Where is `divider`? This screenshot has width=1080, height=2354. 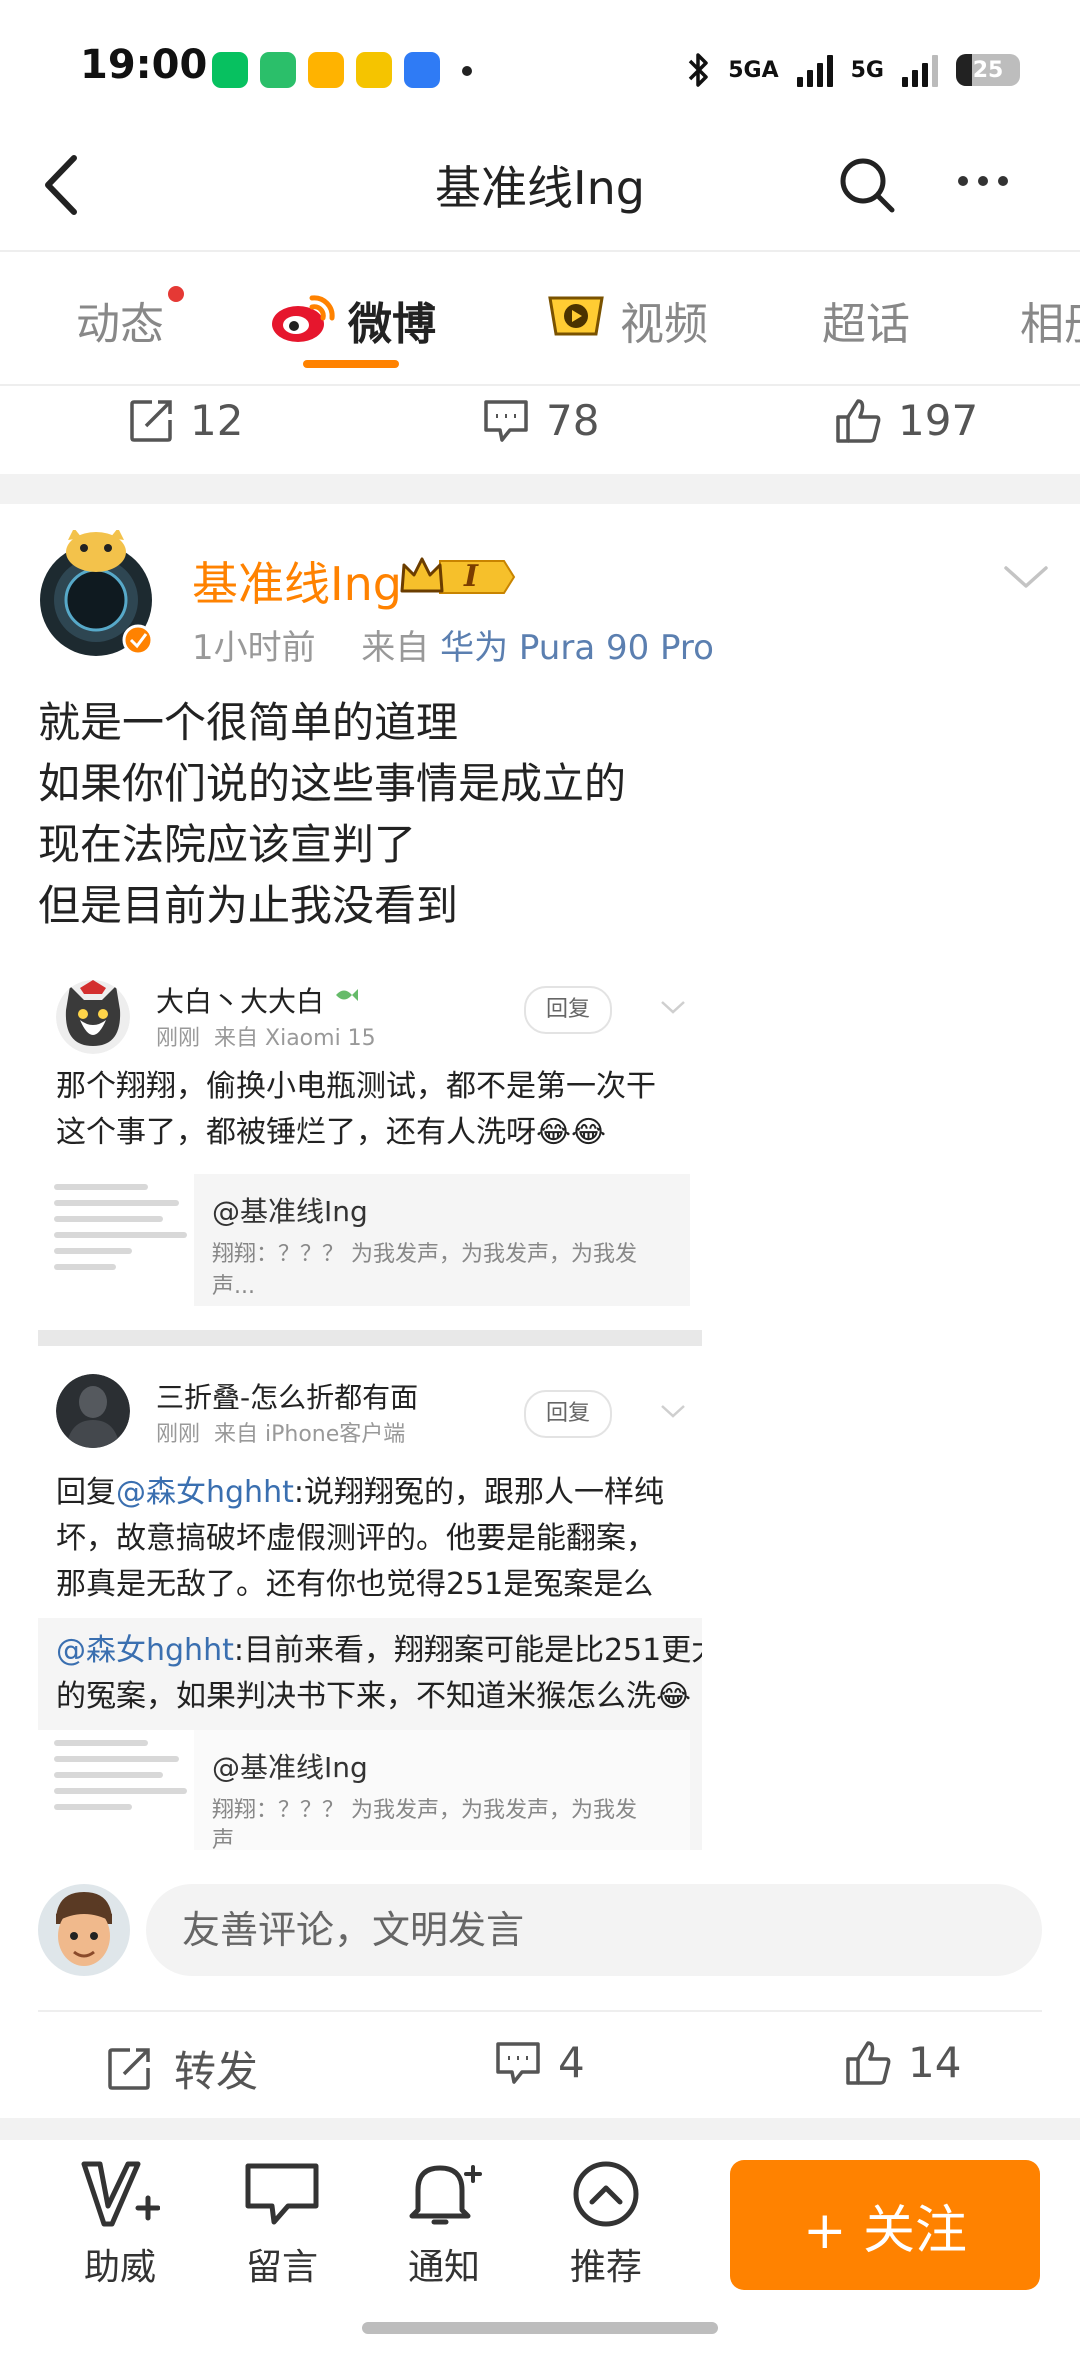 divider is located at coordinates (540, 2011).